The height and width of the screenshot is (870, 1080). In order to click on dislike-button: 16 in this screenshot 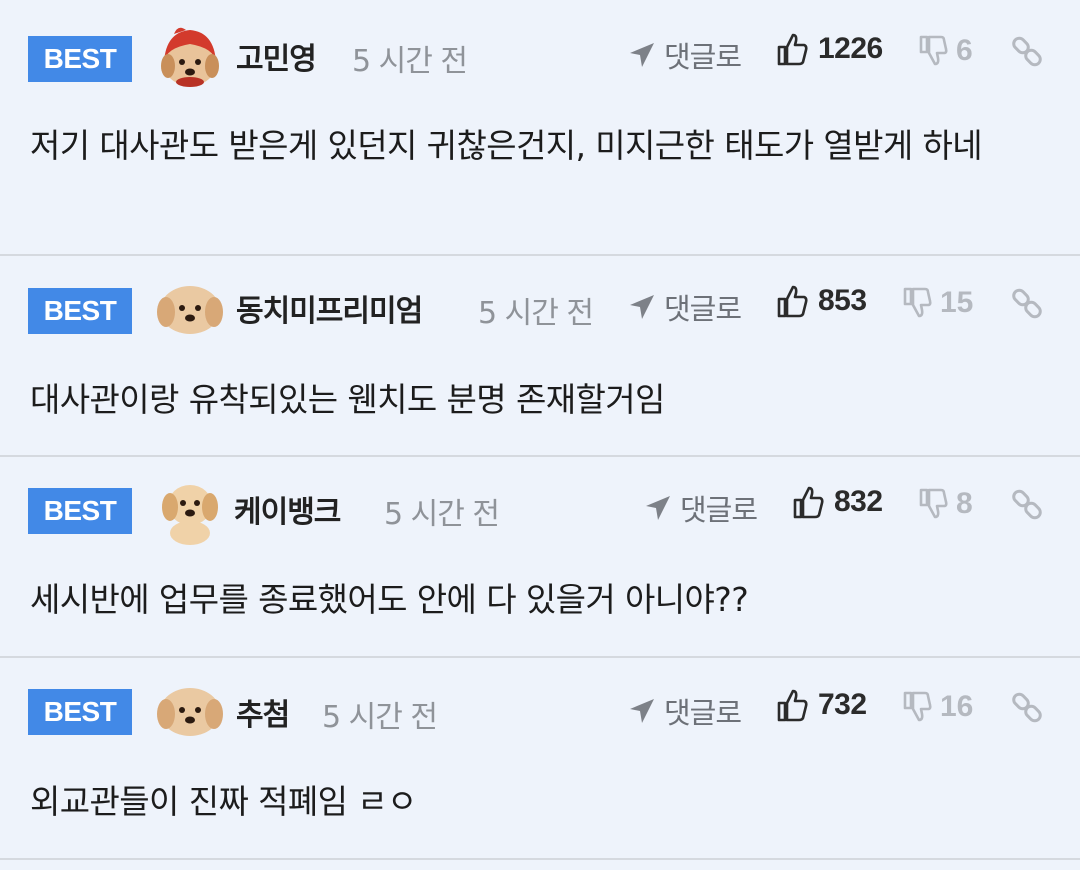, I will do `click(937, 707)`.